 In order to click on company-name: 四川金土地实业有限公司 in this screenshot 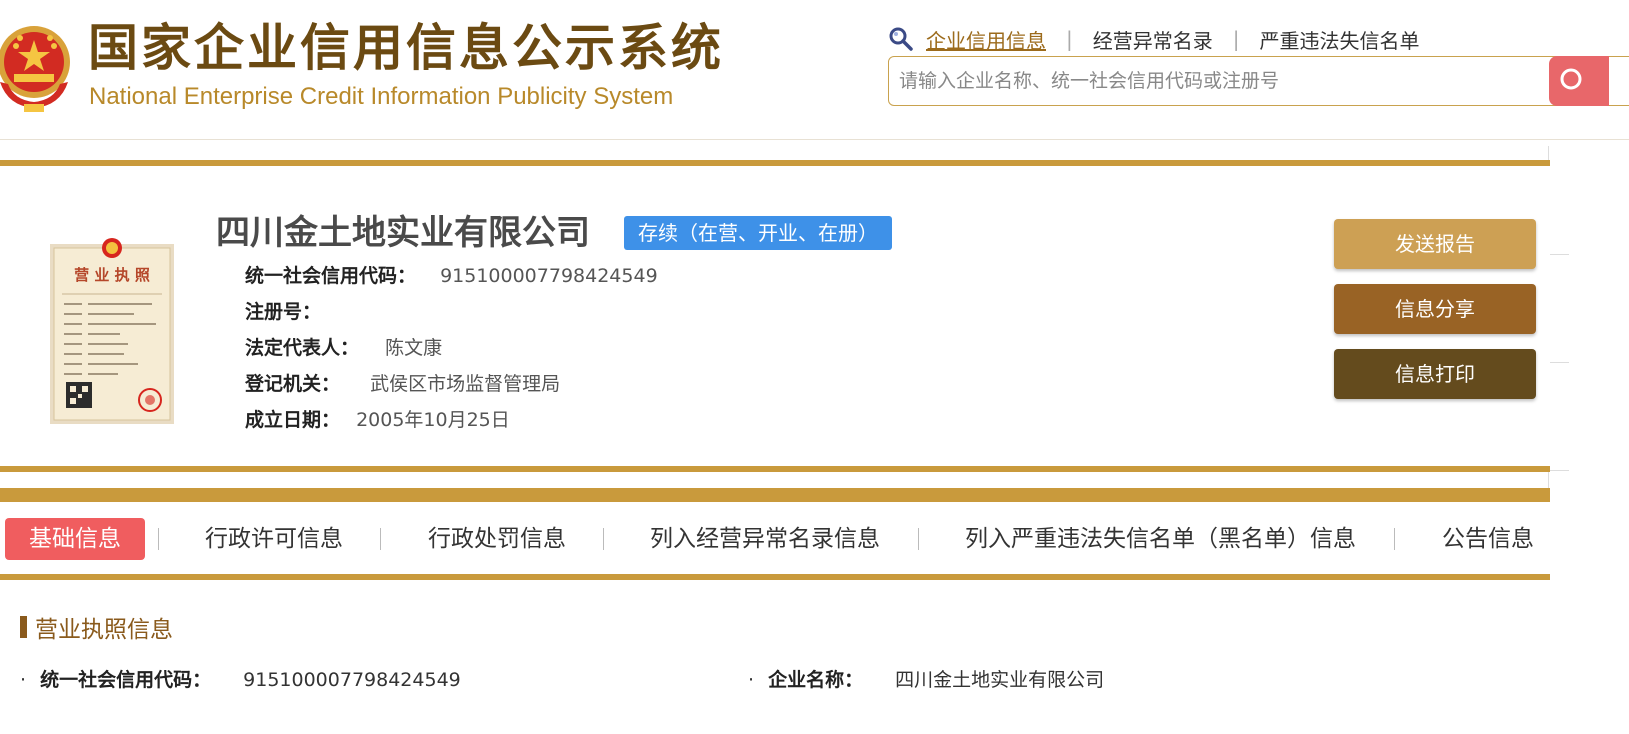, I will do `click(403, 233)`.